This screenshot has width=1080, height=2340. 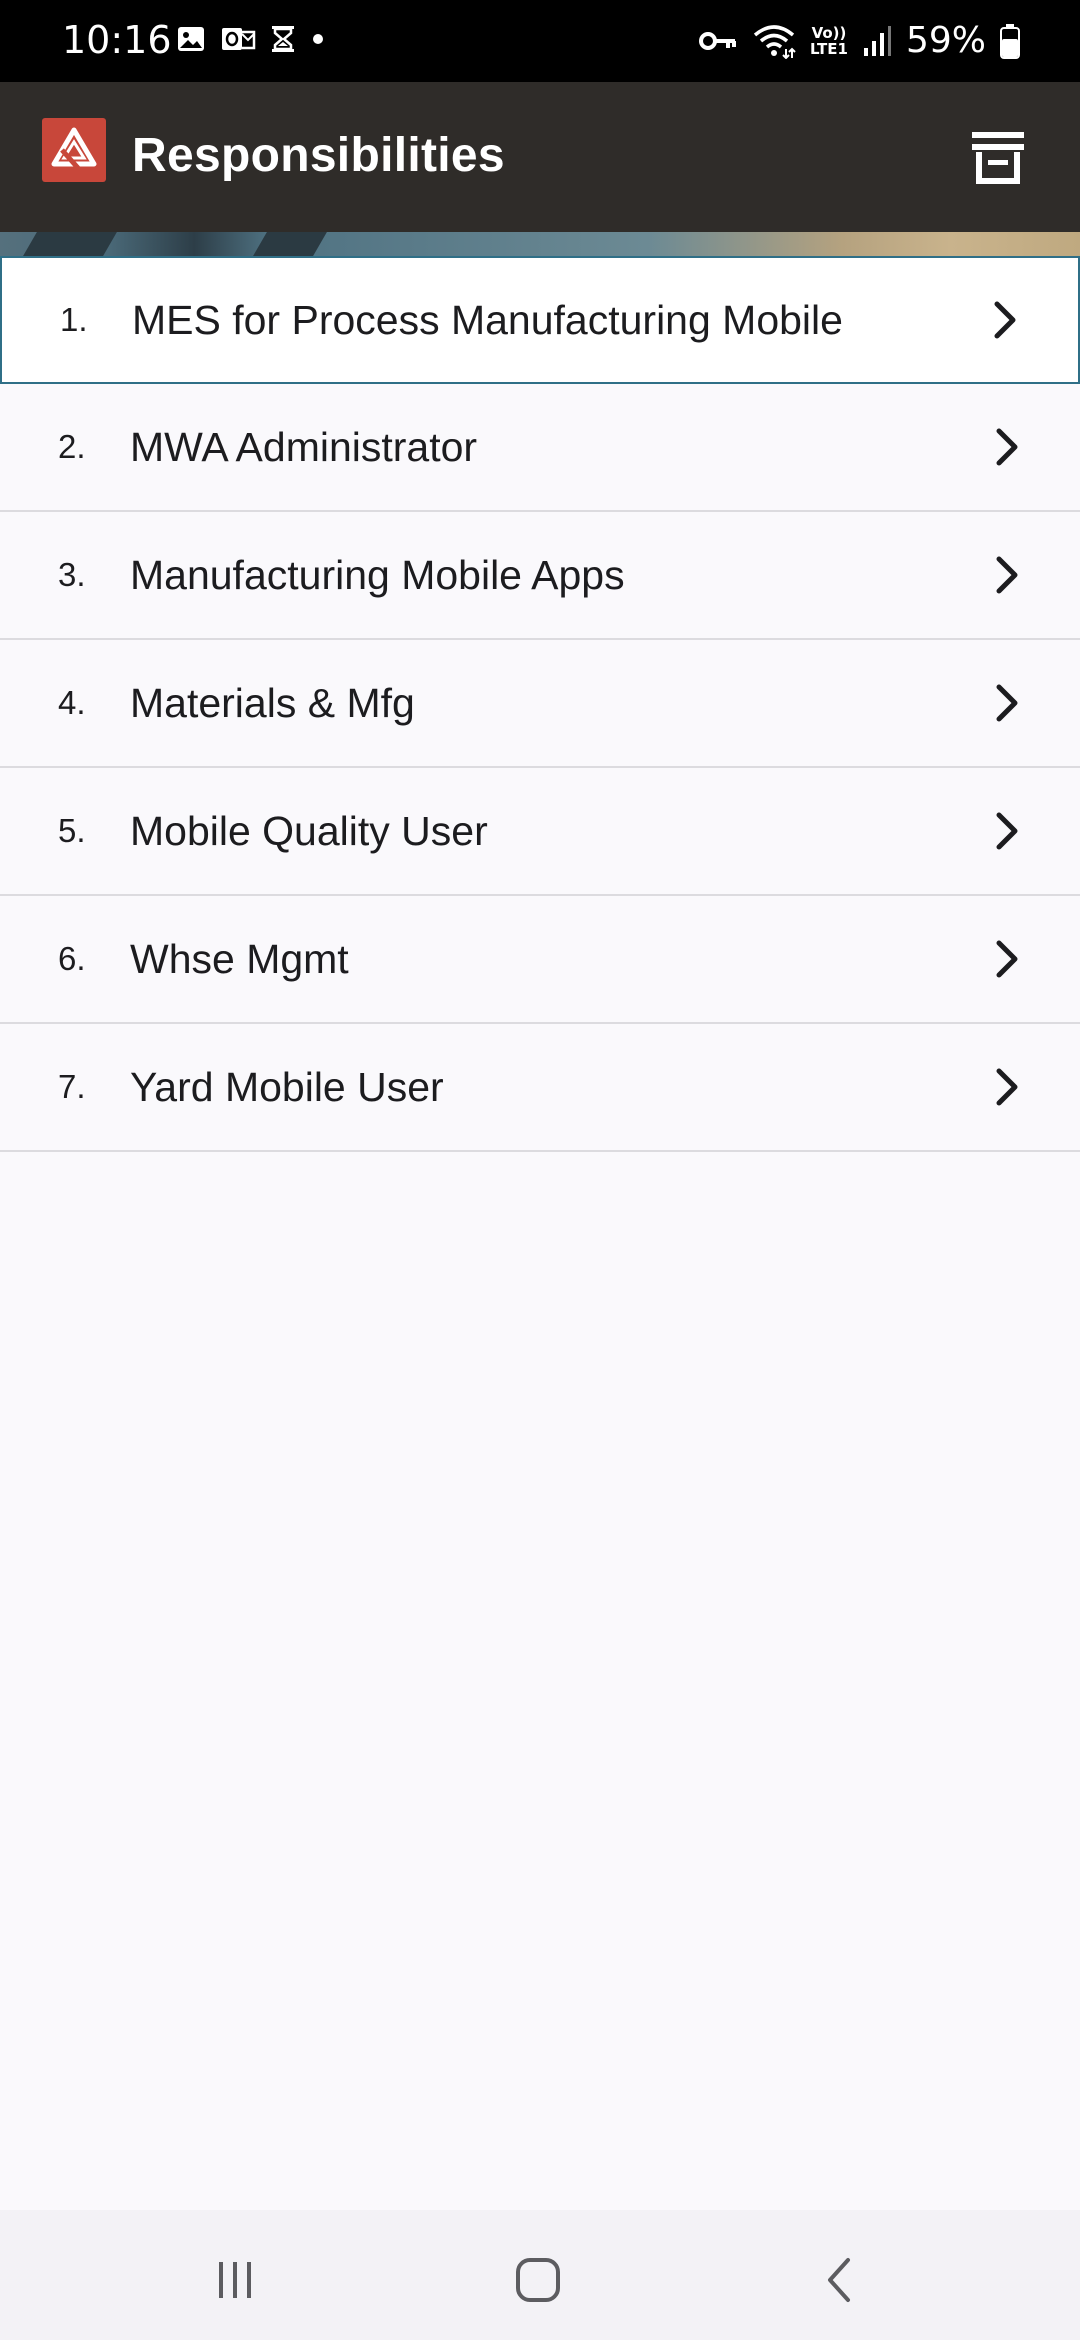 I want to click on volte-icon: Vo)) LTE1, so click(x=829, y=41).